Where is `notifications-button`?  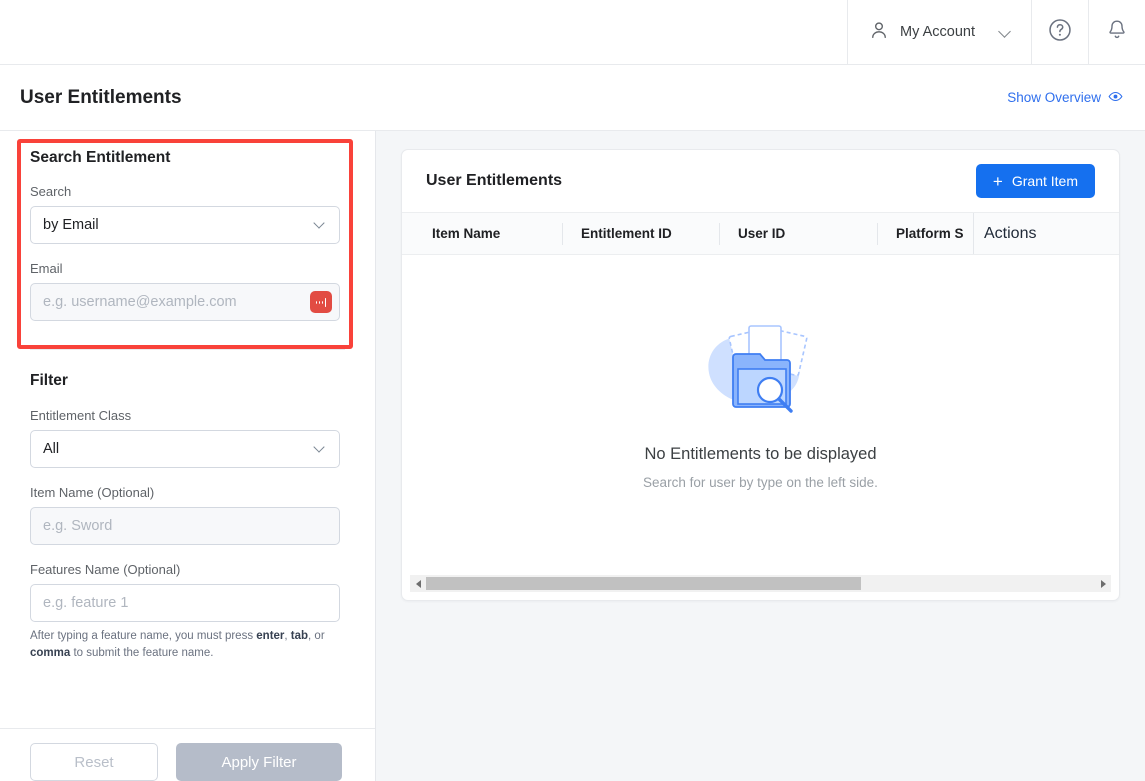 notifications-button is located at coordinates (1116, 32).